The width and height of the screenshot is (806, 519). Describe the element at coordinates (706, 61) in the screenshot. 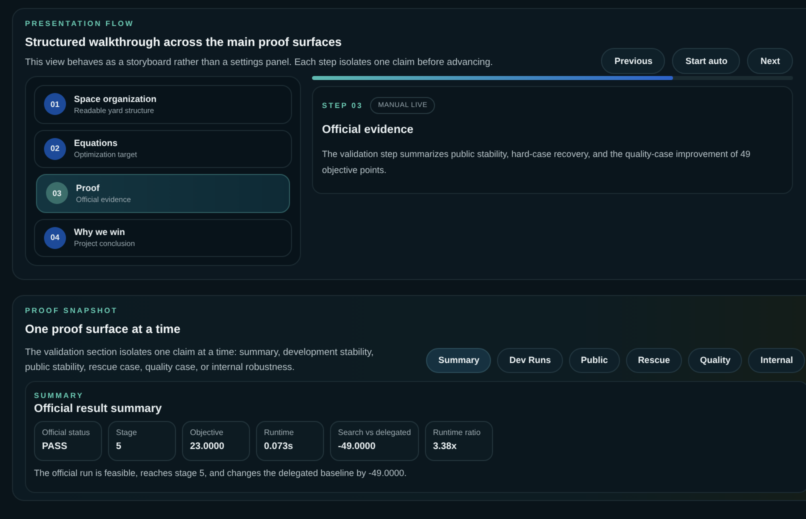

I see `nav-button: Start auto` at that location.